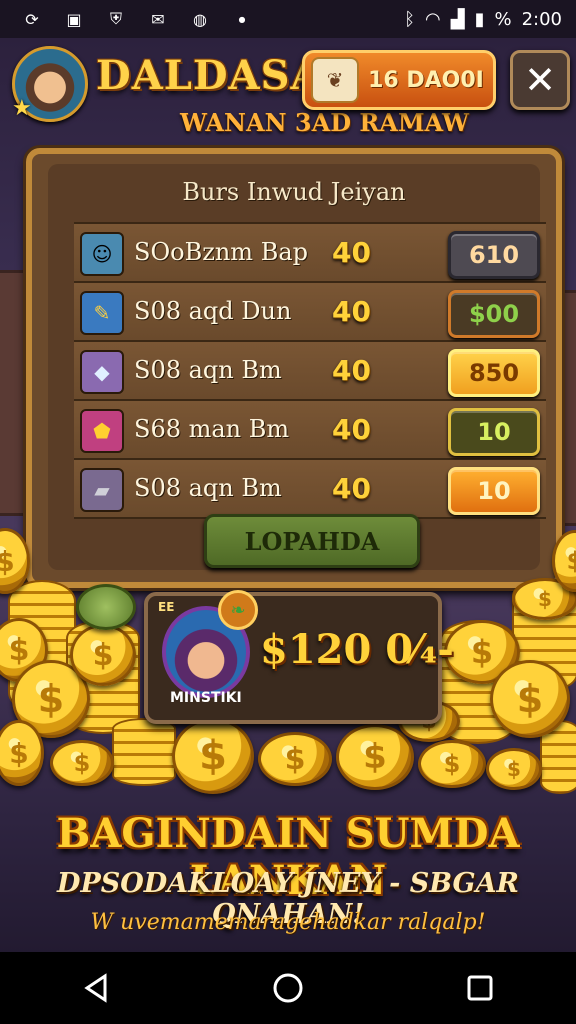 The image size is (576, 1024). I want to click on back-icon, so click(95, 988).